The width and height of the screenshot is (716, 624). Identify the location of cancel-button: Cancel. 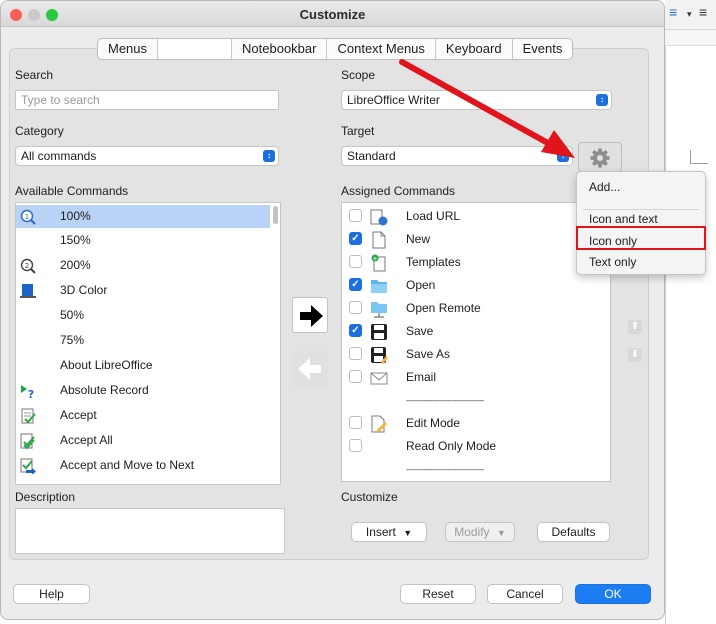
(525, 594).